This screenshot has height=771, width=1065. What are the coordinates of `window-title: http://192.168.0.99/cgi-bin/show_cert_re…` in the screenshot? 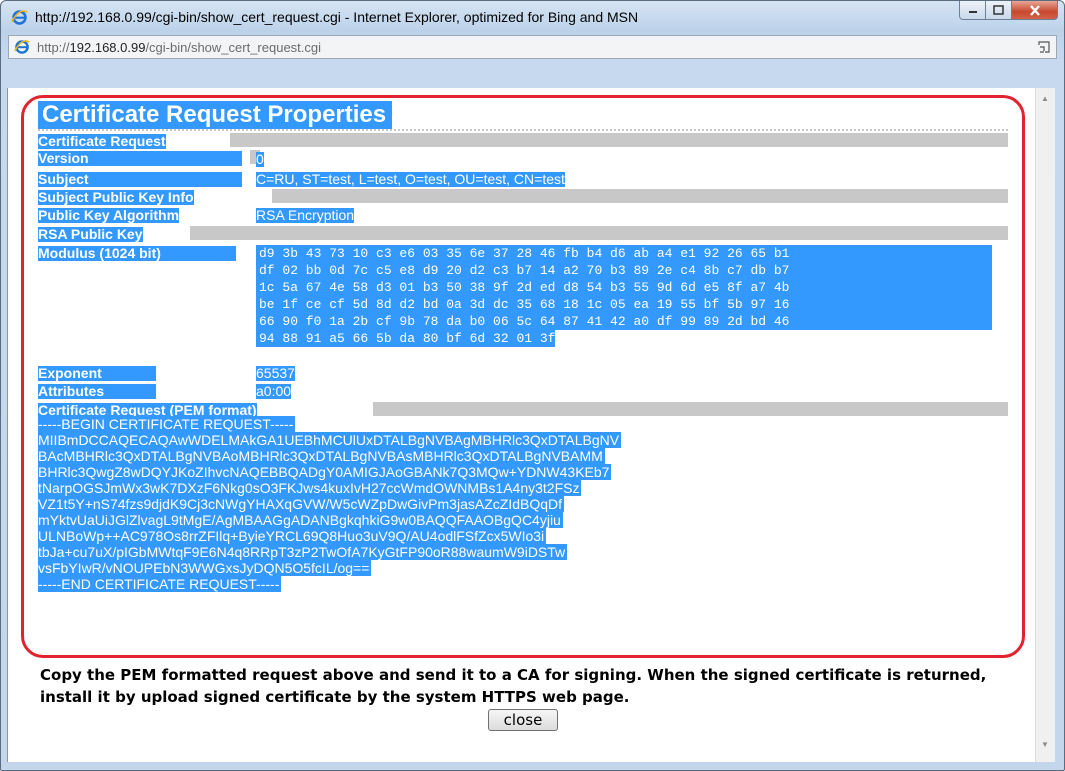 It's located at (337, 17).